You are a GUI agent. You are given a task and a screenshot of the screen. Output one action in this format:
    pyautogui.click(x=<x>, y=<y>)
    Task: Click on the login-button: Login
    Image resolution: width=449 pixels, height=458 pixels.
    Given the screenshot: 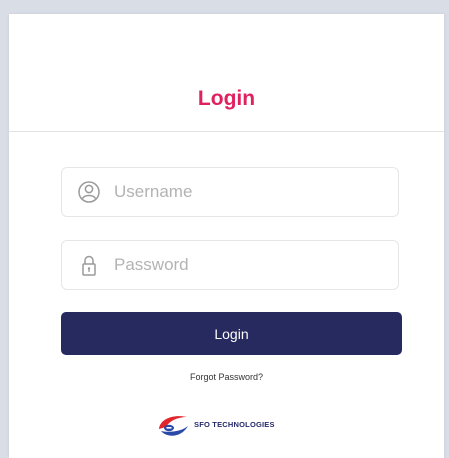 What is the action you would take?
    pyautogui.click(x=231, y=333)
    